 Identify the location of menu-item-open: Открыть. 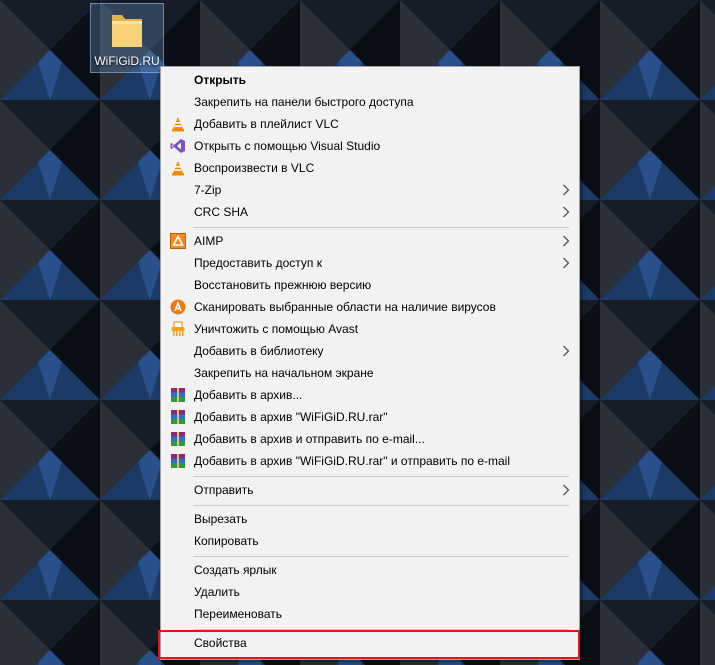
(370, 80).